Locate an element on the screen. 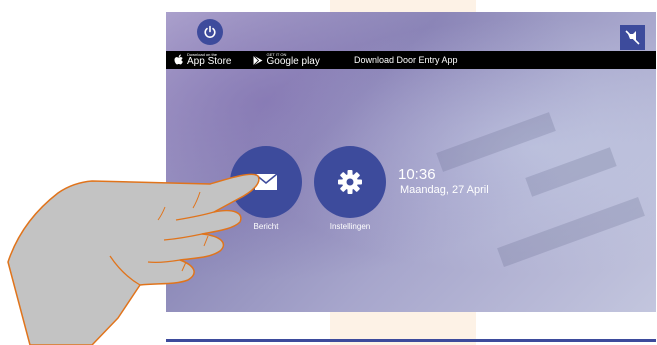  power-icon is located at coordinates (210, 31).